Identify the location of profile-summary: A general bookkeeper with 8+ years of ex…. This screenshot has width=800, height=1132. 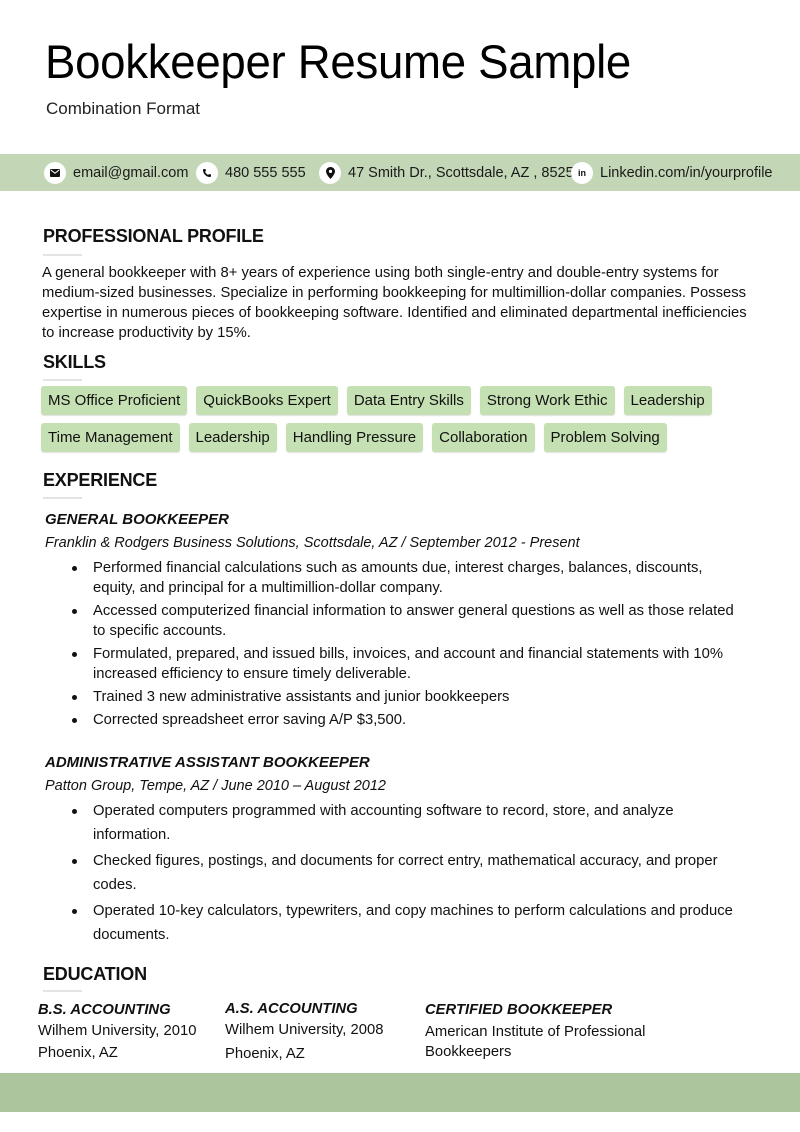
(394, 303).